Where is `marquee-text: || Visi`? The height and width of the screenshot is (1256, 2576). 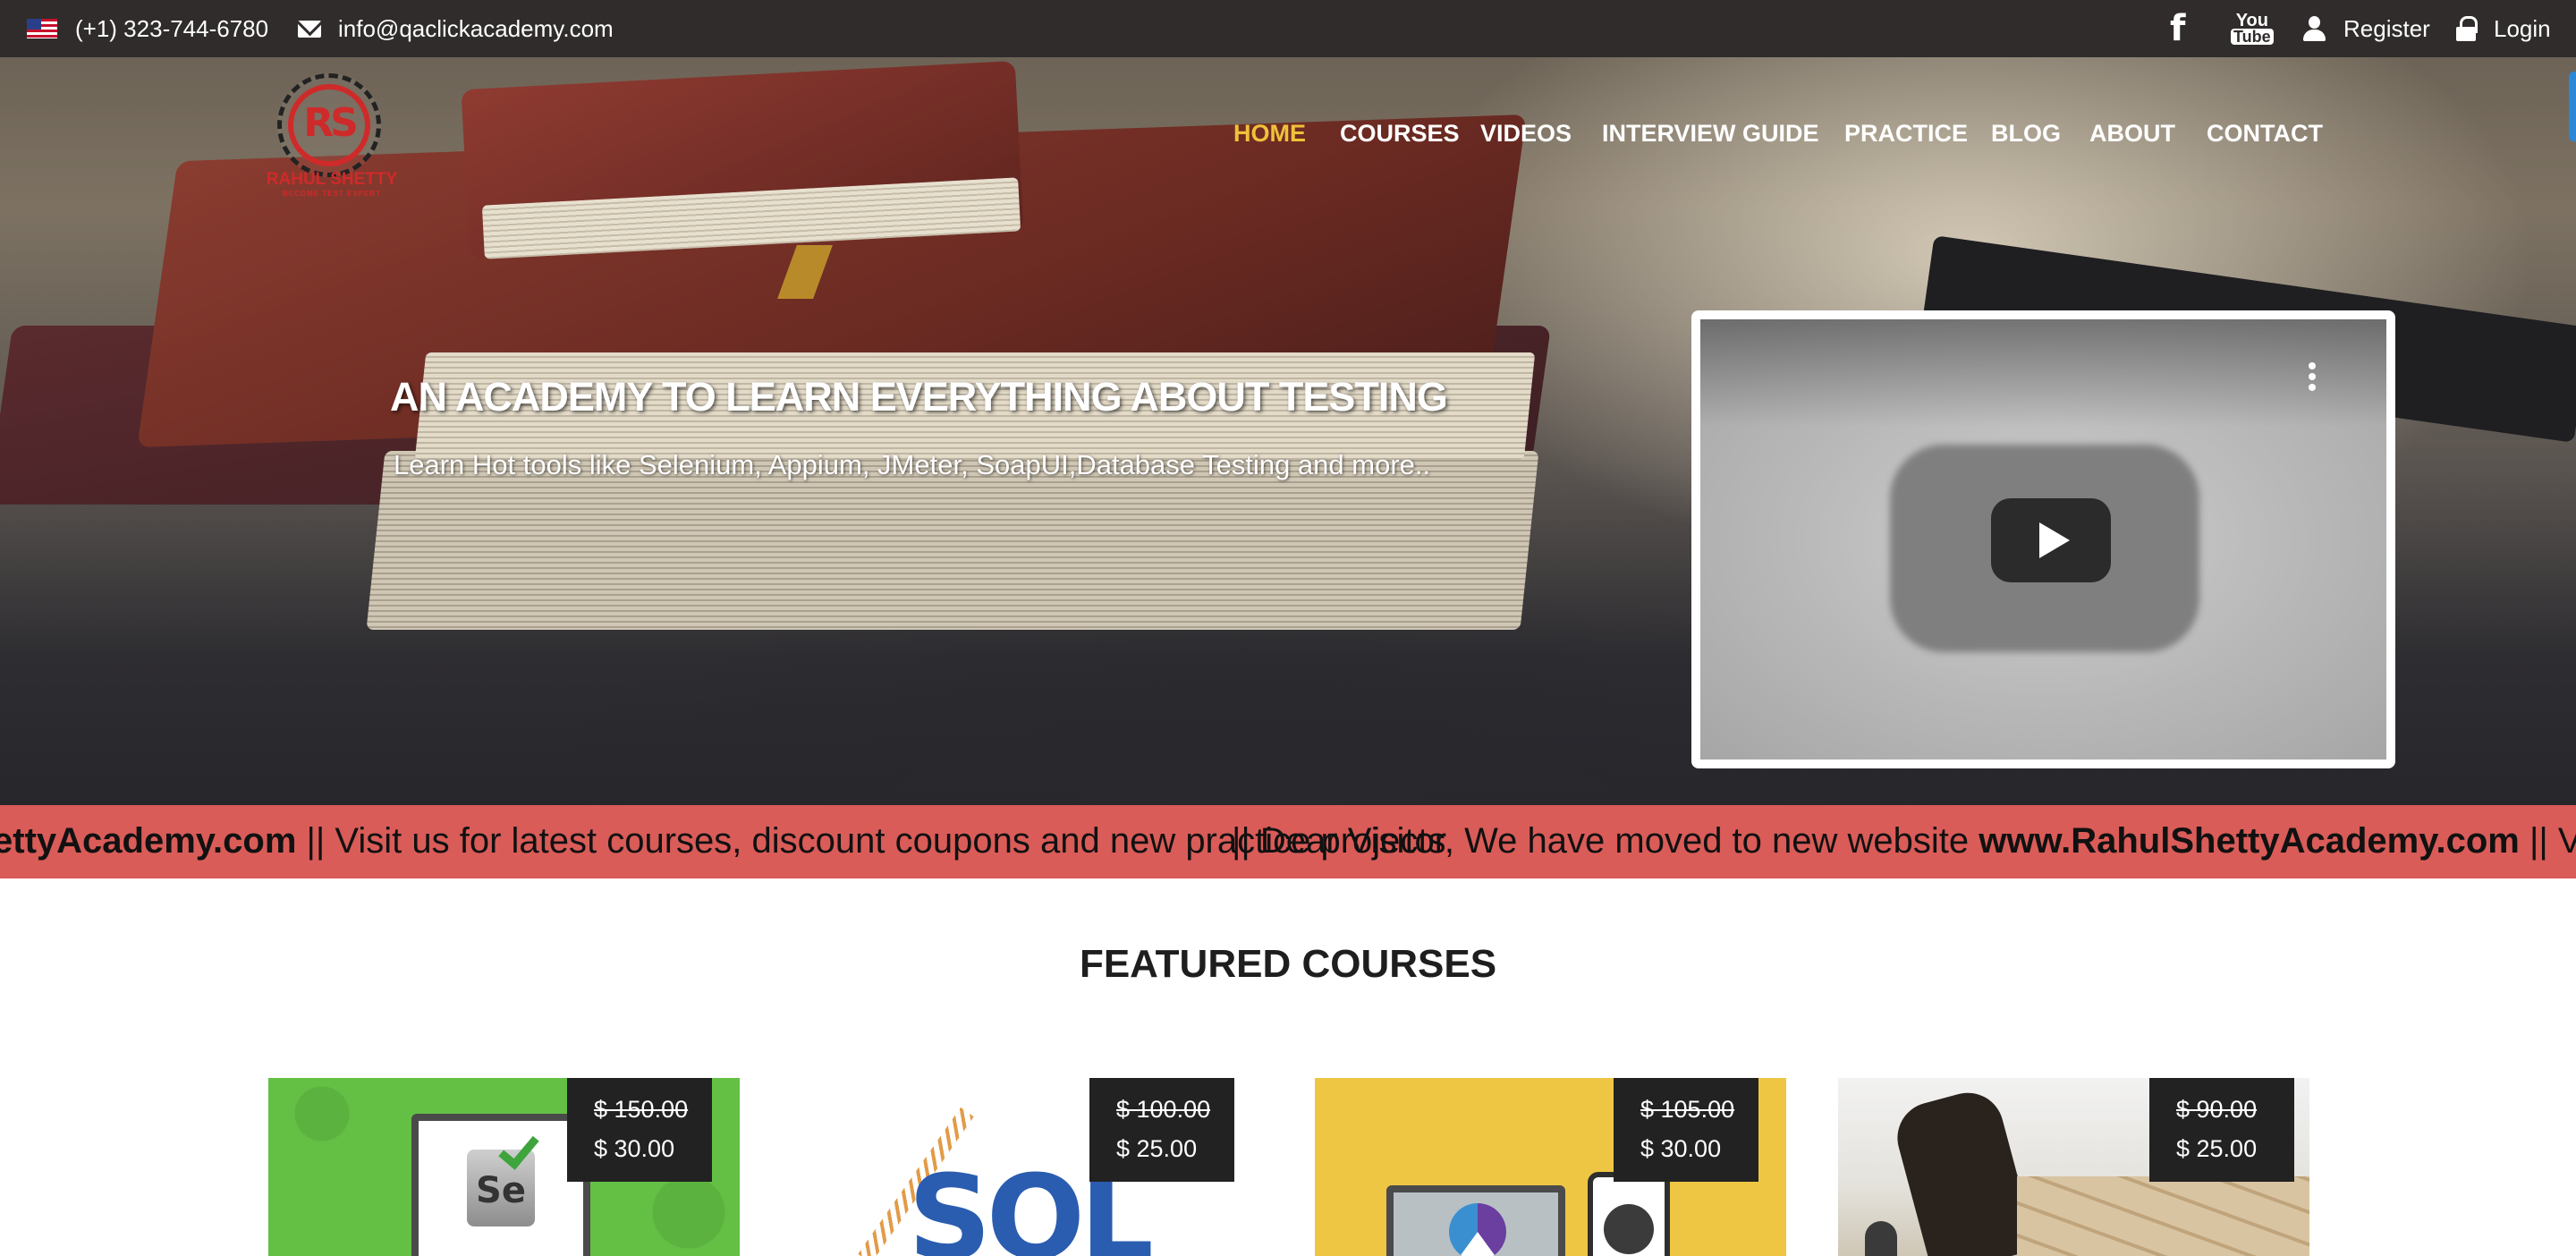 marquee-text: || Visi is located at coordinates (2552, 841).